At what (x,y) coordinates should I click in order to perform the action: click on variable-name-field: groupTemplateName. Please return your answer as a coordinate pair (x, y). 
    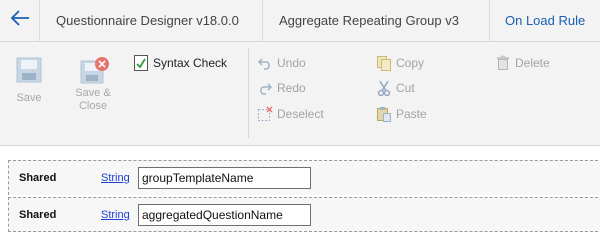
    Looking at the image, I should click on (224, 178).